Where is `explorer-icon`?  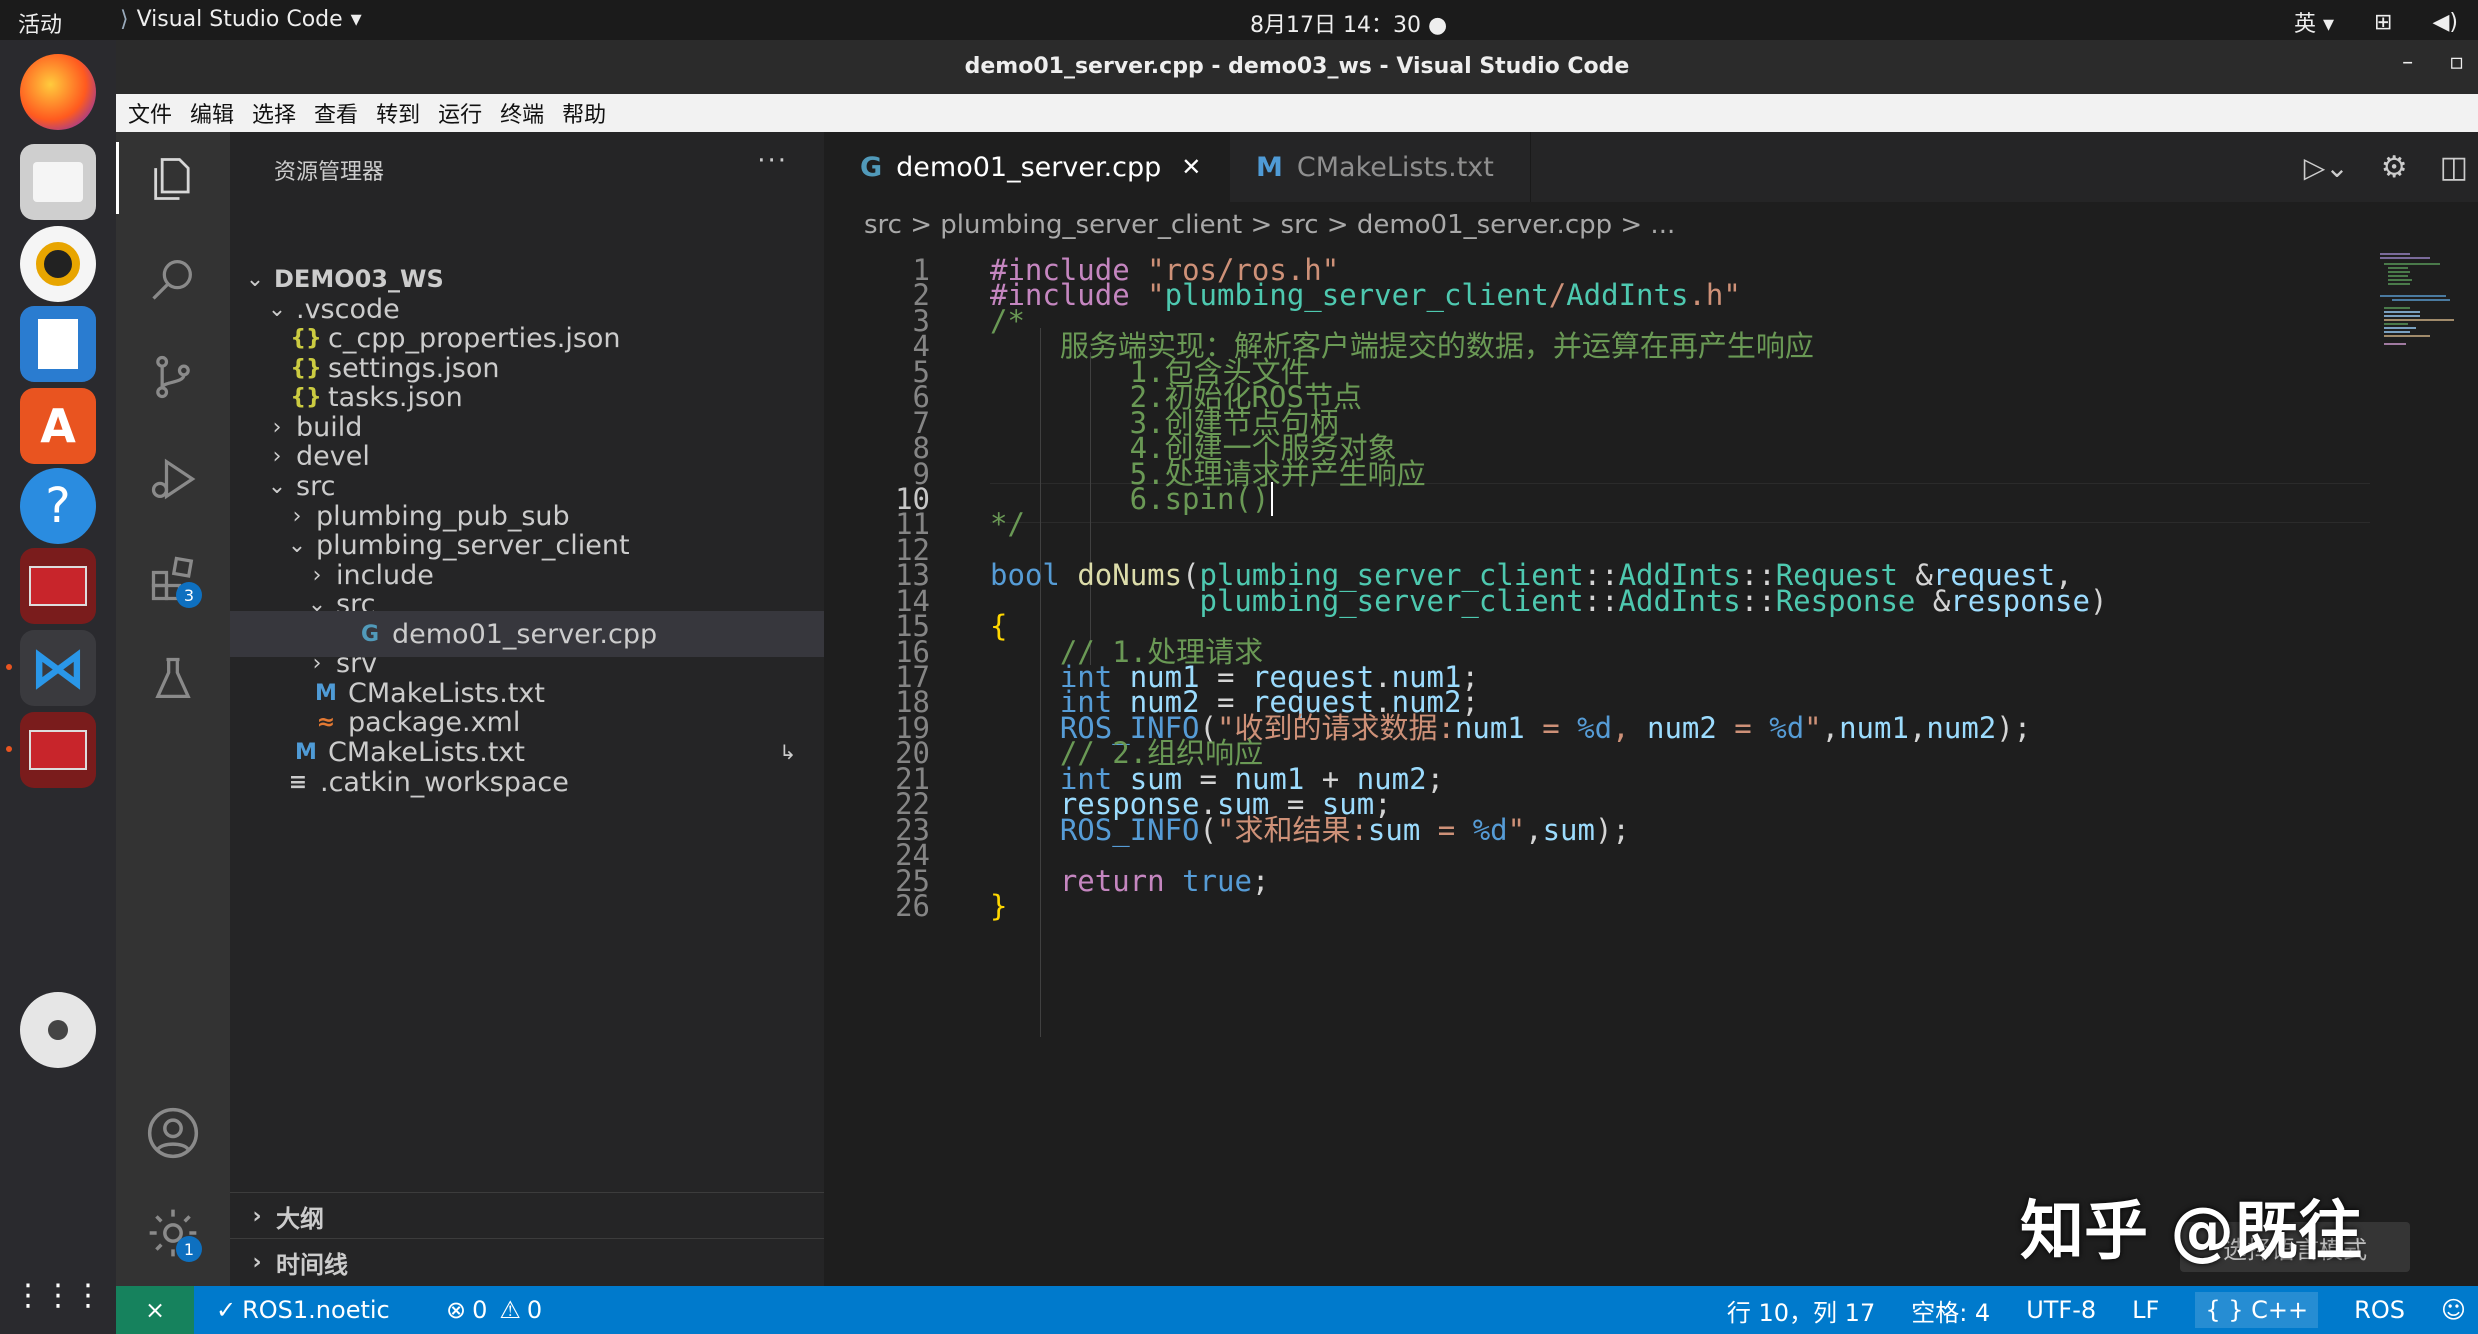
explorer-icon is located at coordinates (173, 179).